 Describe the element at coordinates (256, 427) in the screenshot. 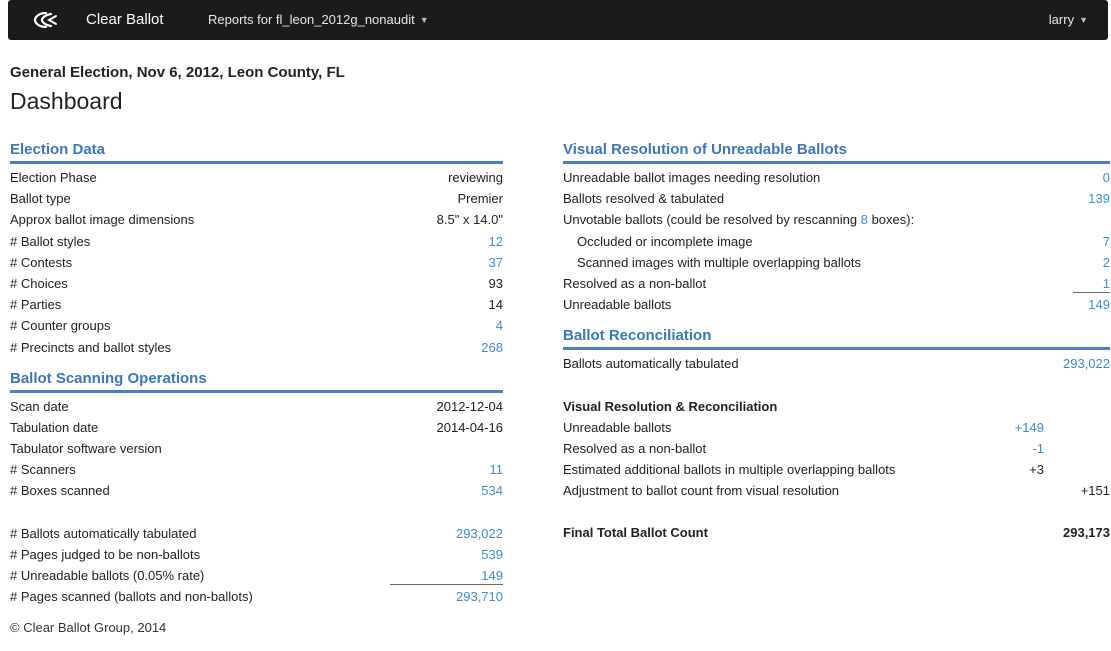

I see `list-item: Tabulation date 2014-04-16` at that location.